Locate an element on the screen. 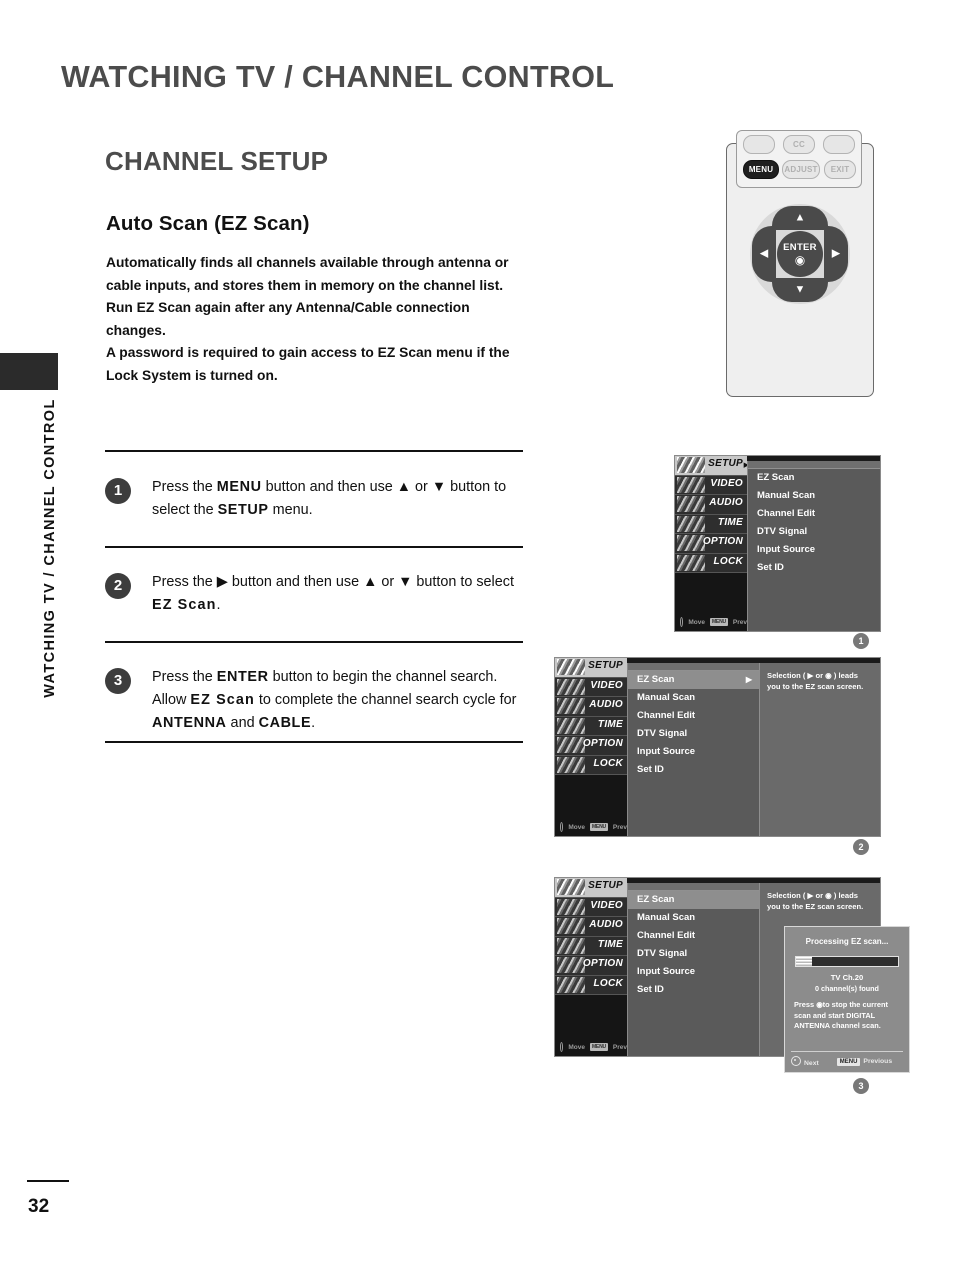 This screenshot has height=1272, width=954. step-3-number: 3 is located at coordinates (118, 681).